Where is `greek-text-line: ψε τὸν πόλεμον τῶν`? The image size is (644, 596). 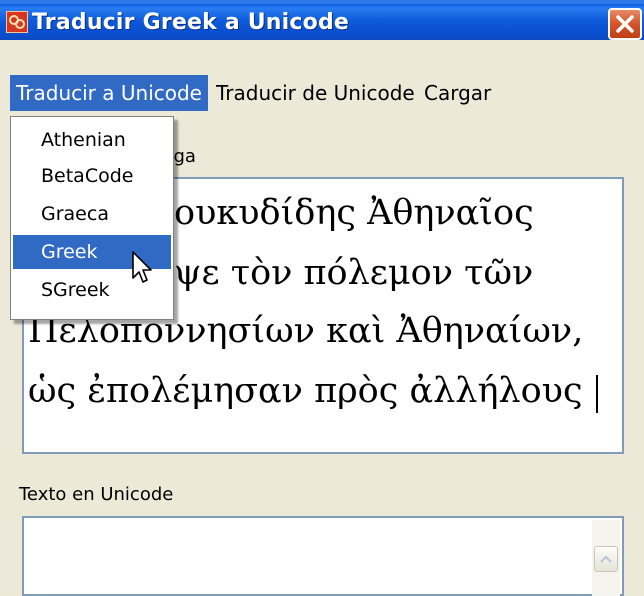
greek-text-line: ψε τὸν πόλεμον τῶν is located at coordinates (354, 273).